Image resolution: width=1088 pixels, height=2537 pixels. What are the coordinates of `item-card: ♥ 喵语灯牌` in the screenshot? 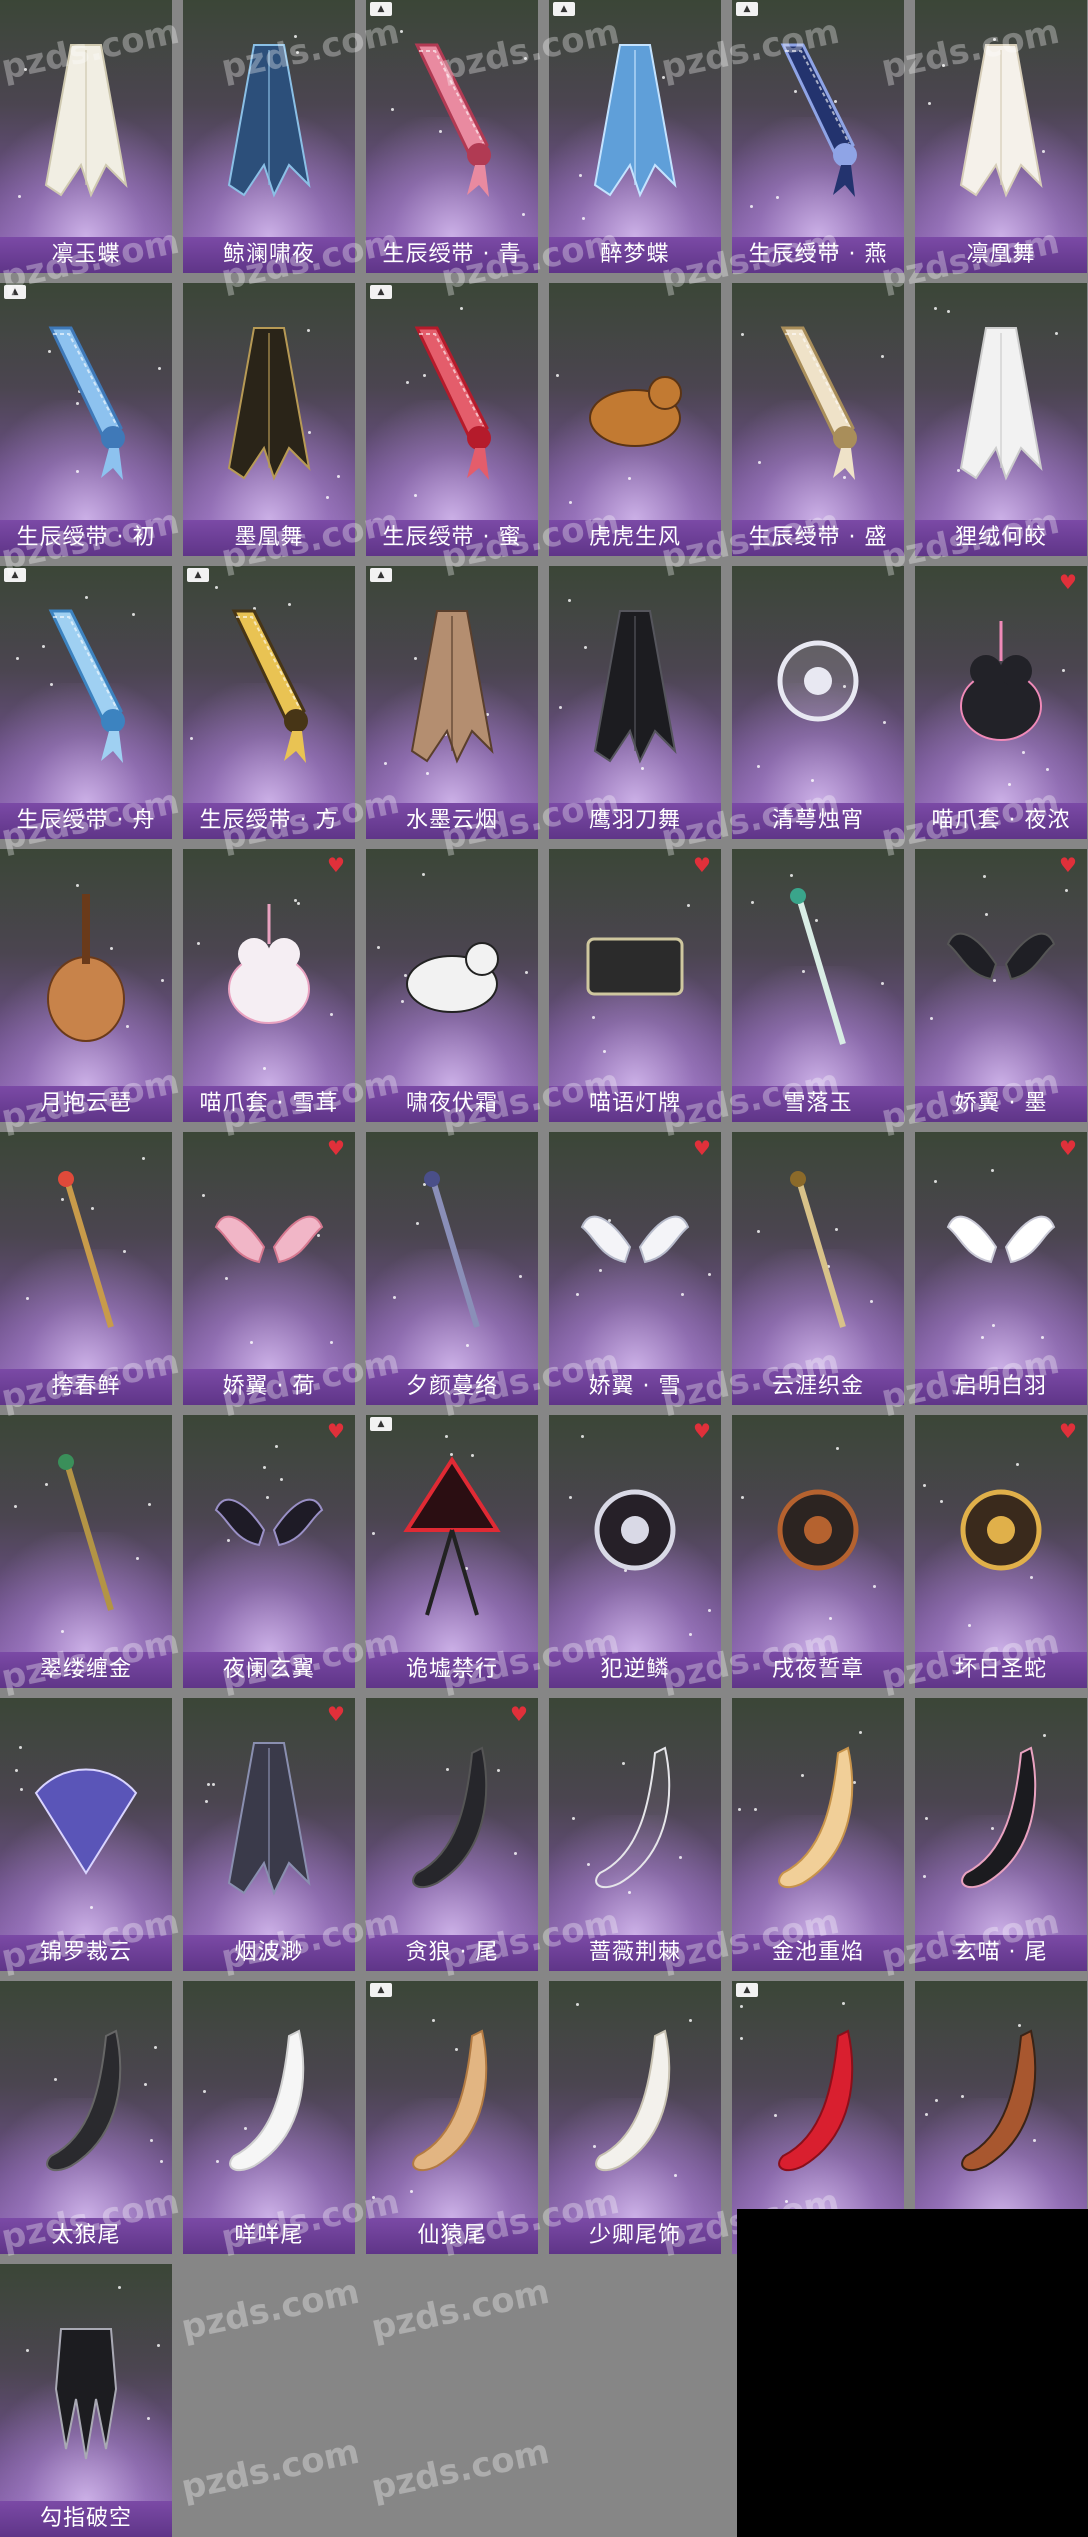 It's located at (635, 985).